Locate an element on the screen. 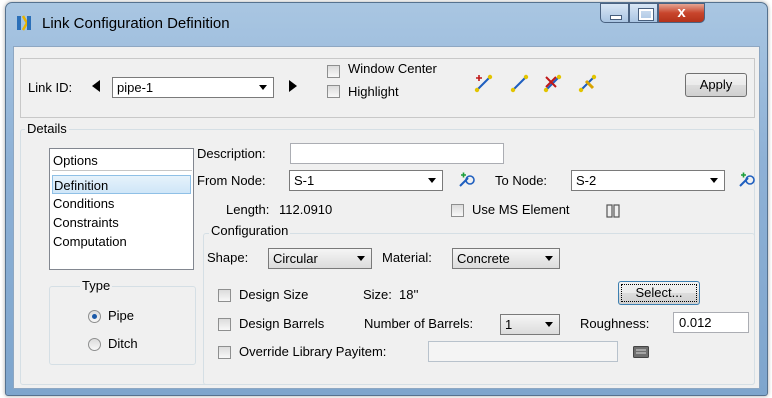  close-icon: x is located at coordinates (681, 12).